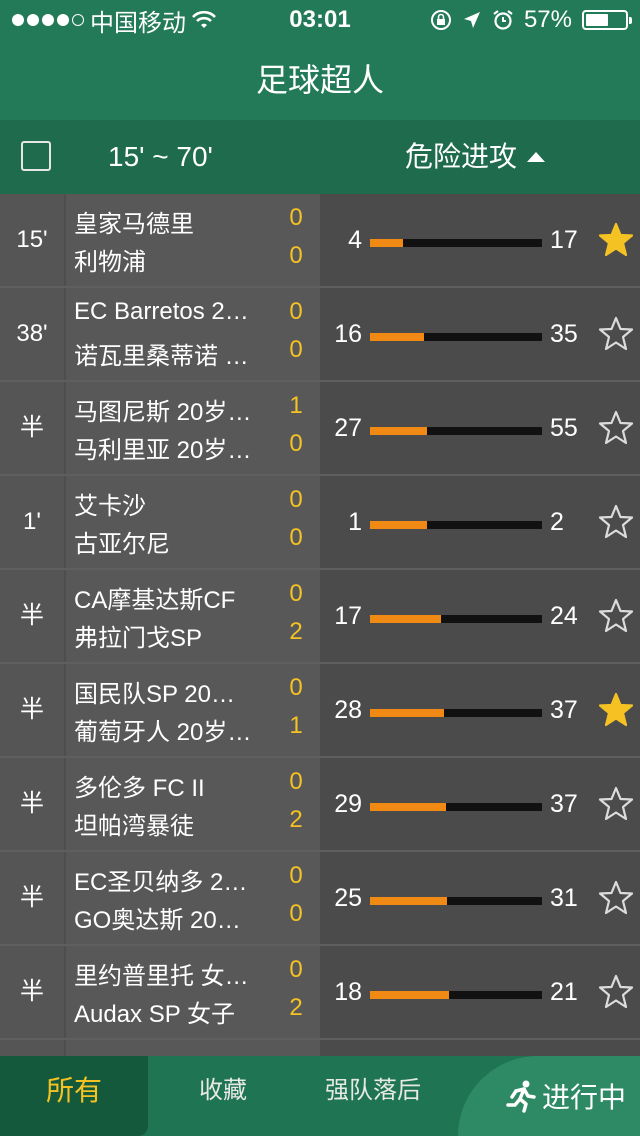  Describe the element at coordinates (536, 157) in the screenshot. I see `sort-ascending-icon` at that location.